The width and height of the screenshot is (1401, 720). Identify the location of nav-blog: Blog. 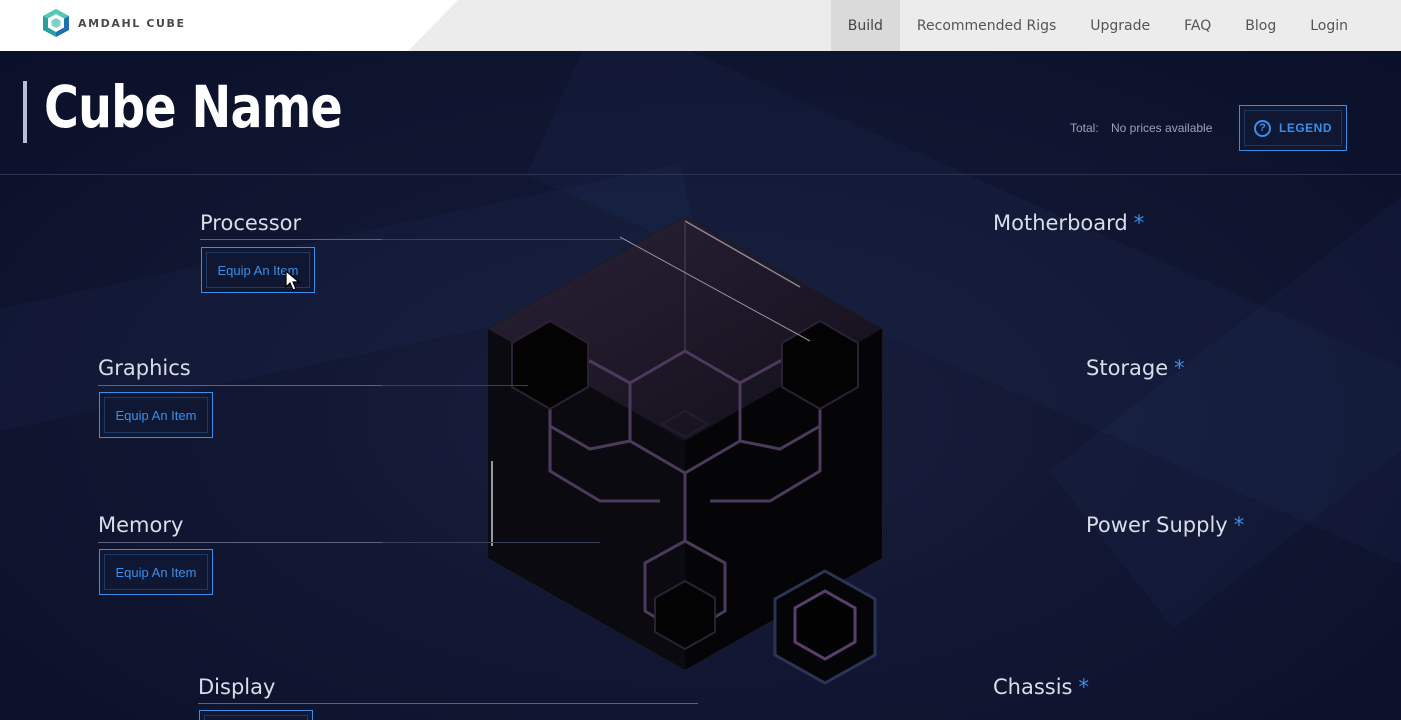
(1260, 25).